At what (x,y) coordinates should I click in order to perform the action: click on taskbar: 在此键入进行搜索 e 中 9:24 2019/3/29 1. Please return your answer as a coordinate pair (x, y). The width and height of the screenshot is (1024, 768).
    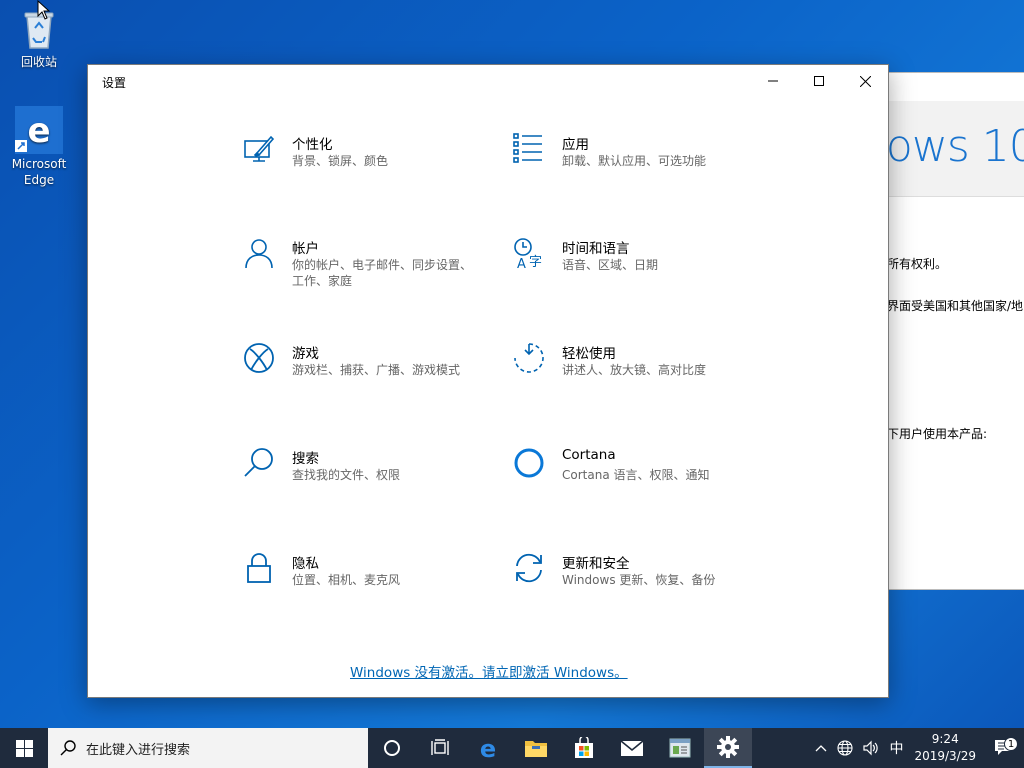
    Looking at the image, I should click on (512, 748).